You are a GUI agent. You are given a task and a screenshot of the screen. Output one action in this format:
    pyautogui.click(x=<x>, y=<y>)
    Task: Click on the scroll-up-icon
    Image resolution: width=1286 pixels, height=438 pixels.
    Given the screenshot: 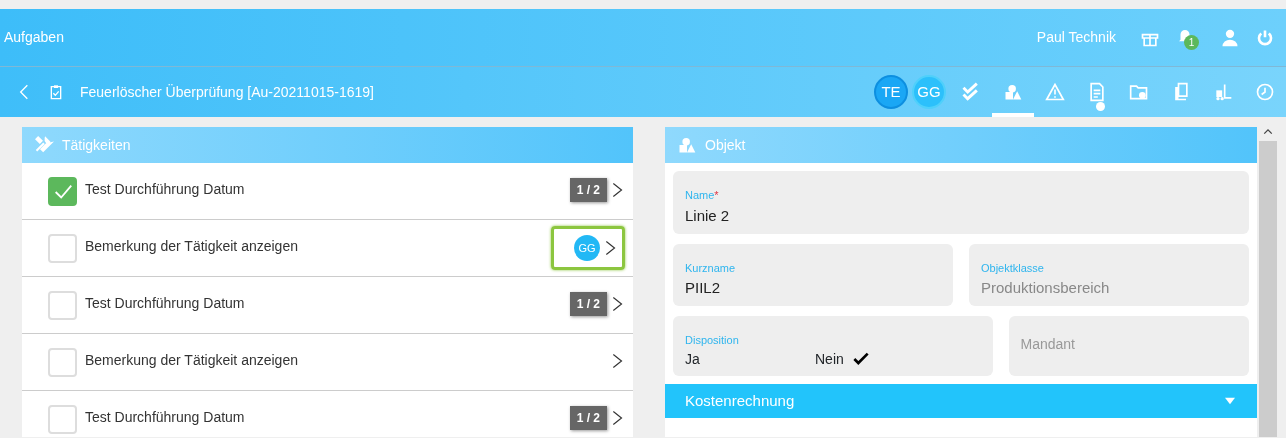 What is the action you would take?
    pyautogui.click(x=1268, y=132)
    